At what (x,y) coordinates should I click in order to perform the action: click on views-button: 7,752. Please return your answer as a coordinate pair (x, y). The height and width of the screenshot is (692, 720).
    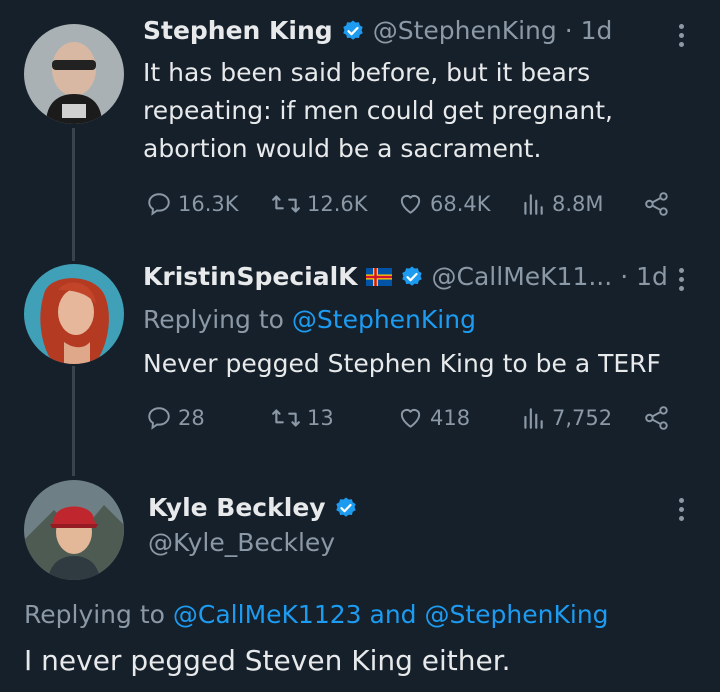
    Looking at the image, I should click on (566, 418).